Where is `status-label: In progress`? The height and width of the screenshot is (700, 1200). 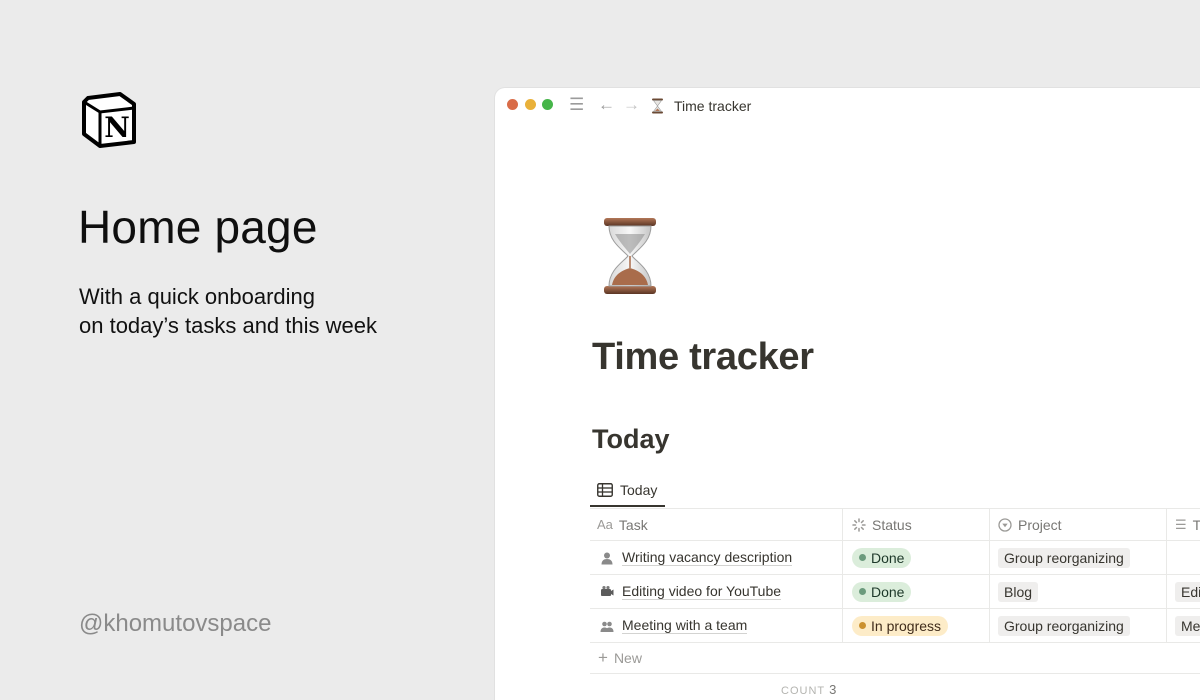
status-label: In progress is located at coordinates (906, 625).